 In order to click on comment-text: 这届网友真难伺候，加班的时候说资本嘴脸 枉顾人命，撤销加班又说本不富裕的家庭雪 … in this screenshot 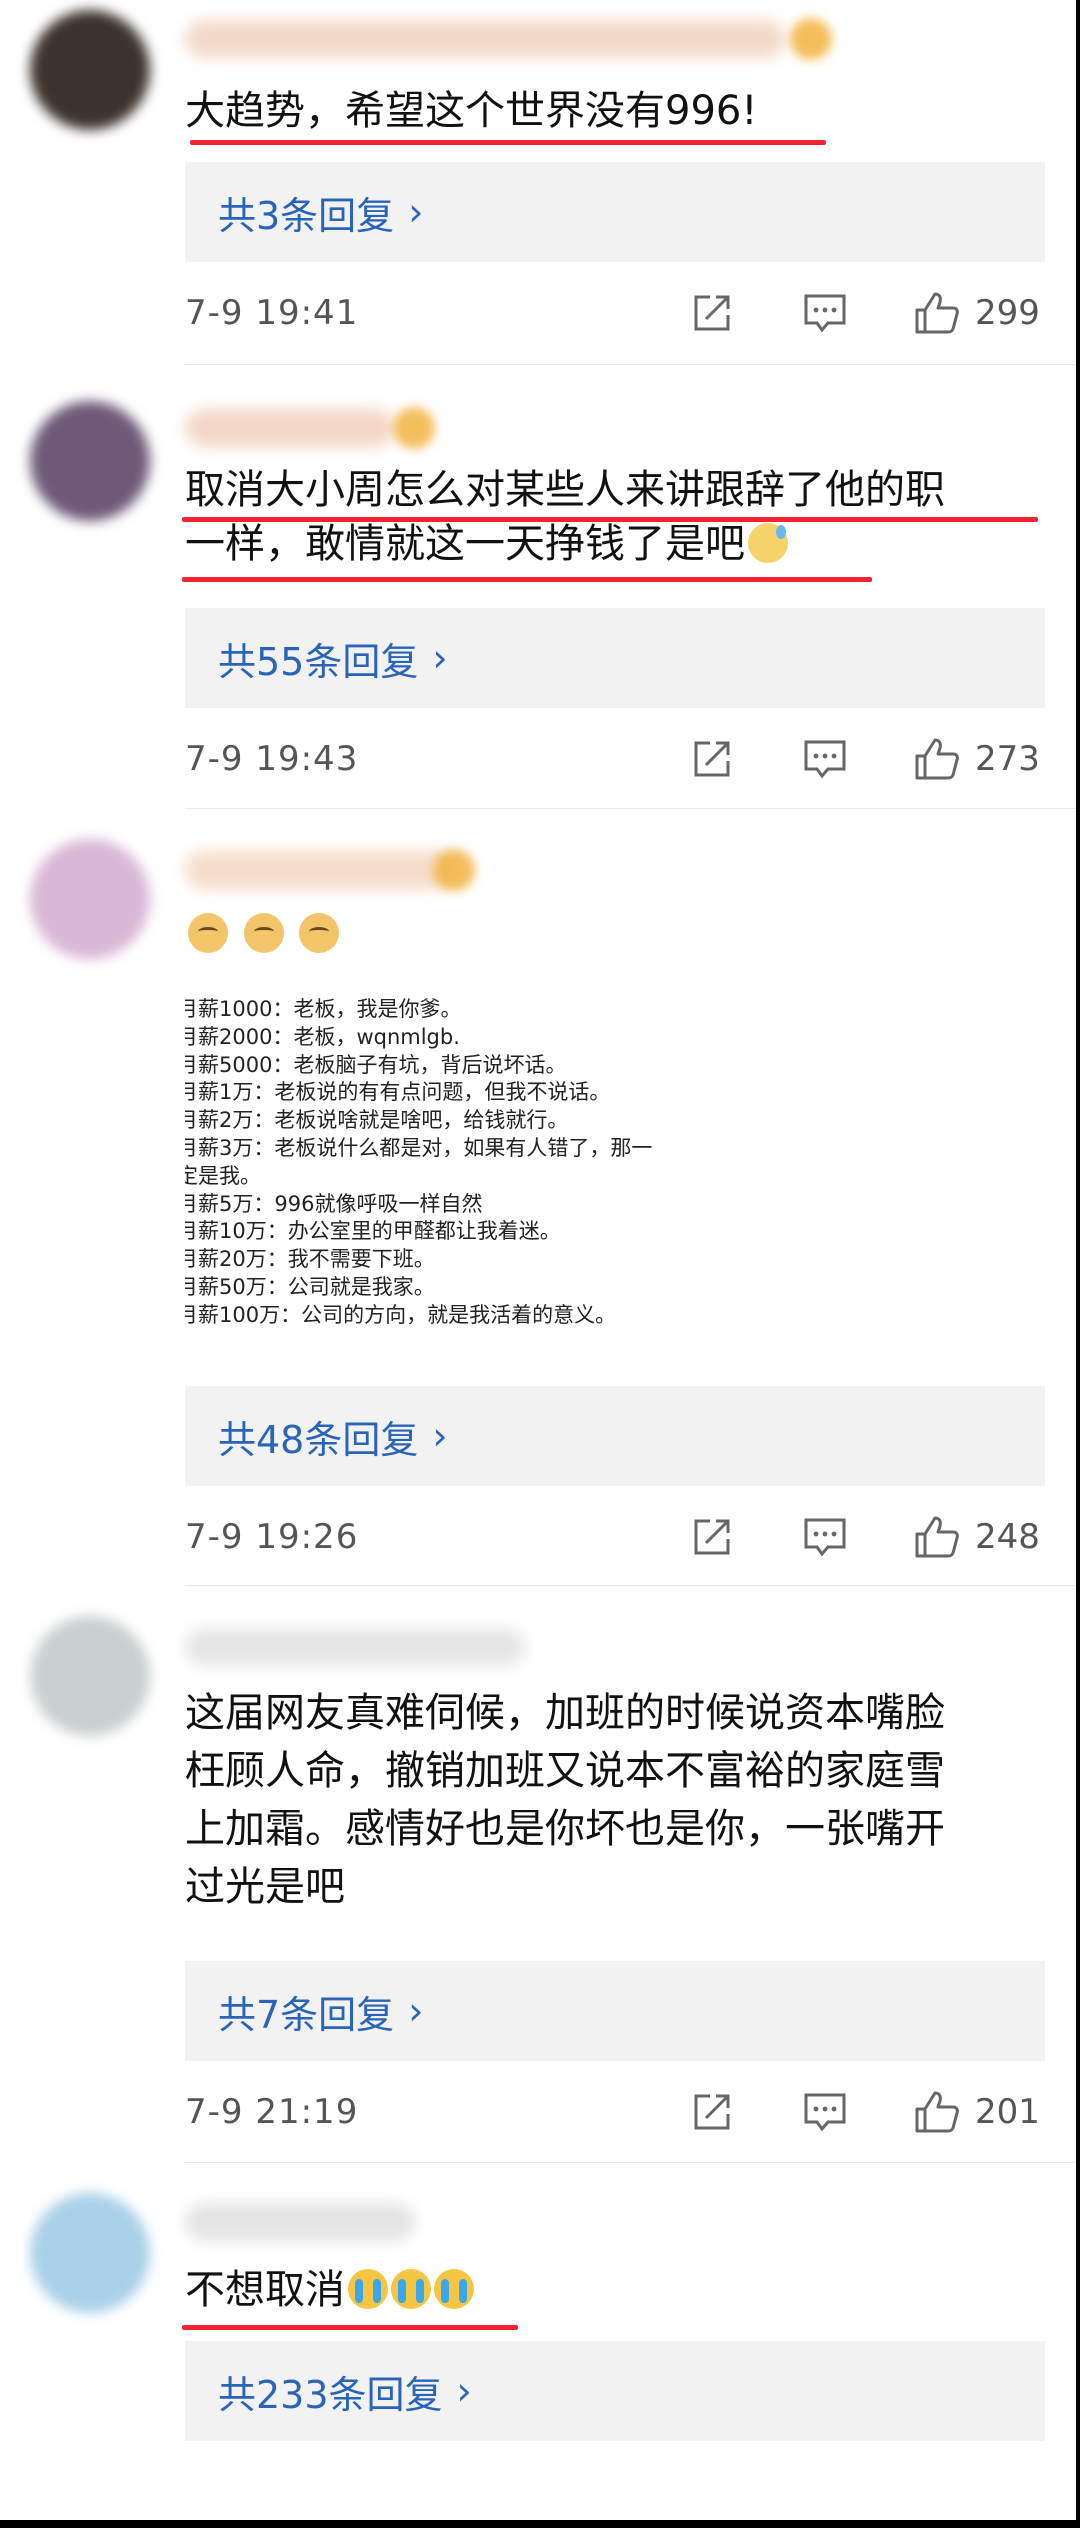, I will do `click(565, 1800)`.